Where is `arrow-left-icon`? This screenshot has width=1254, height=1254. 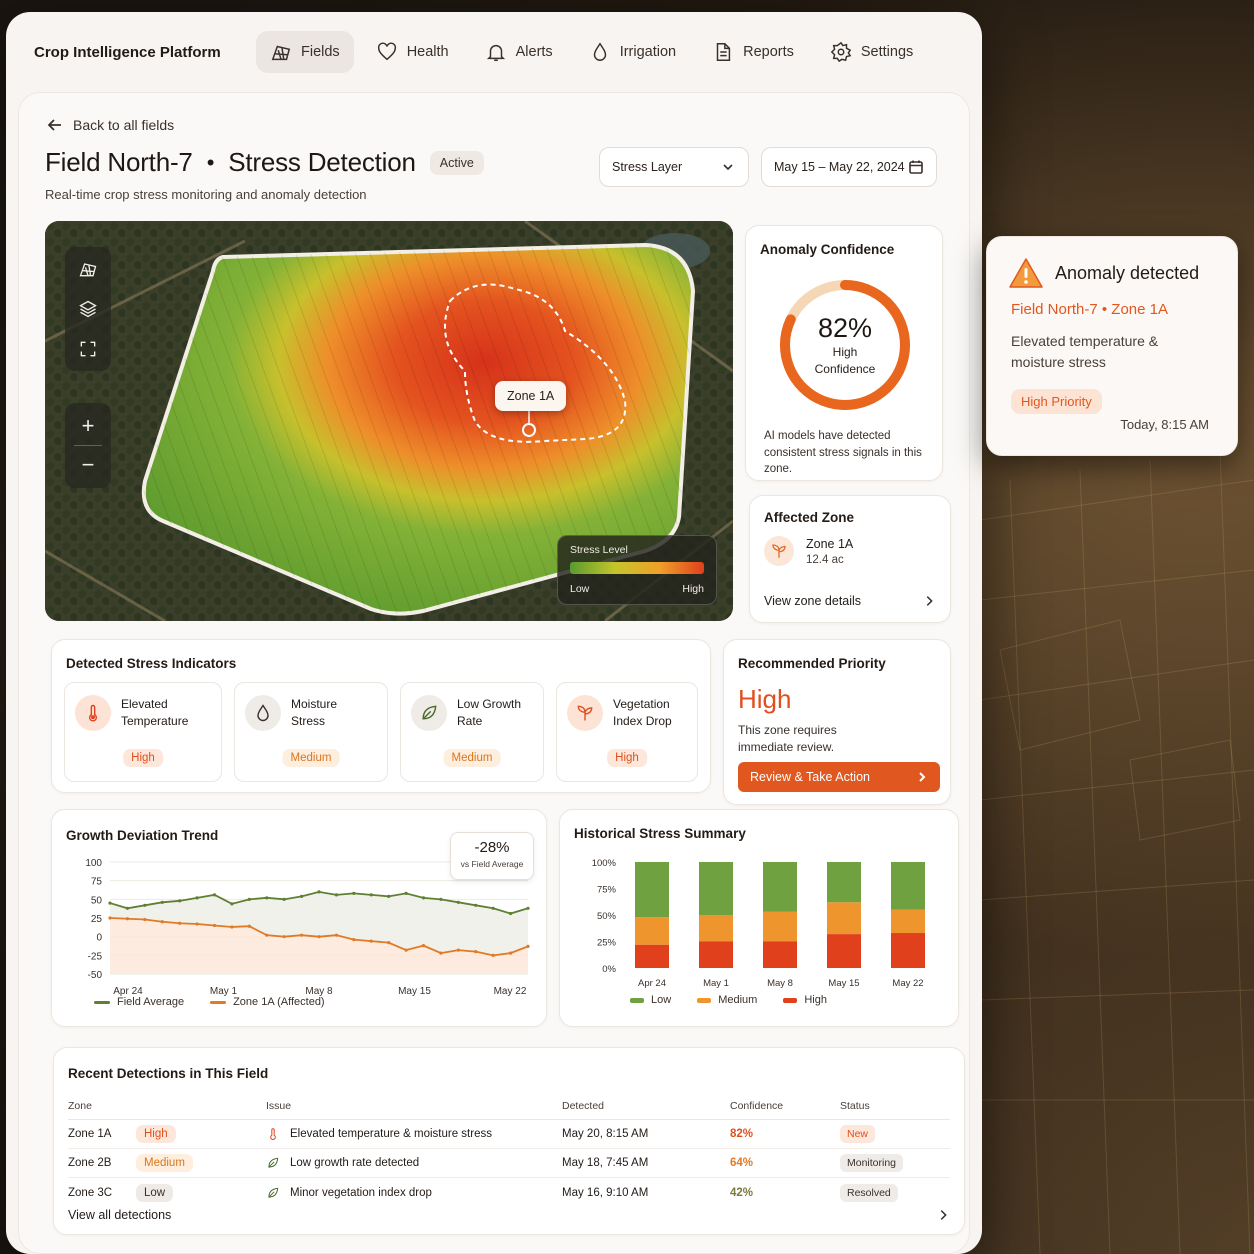 arrow-left-icon is located at coordinates (54, 125).